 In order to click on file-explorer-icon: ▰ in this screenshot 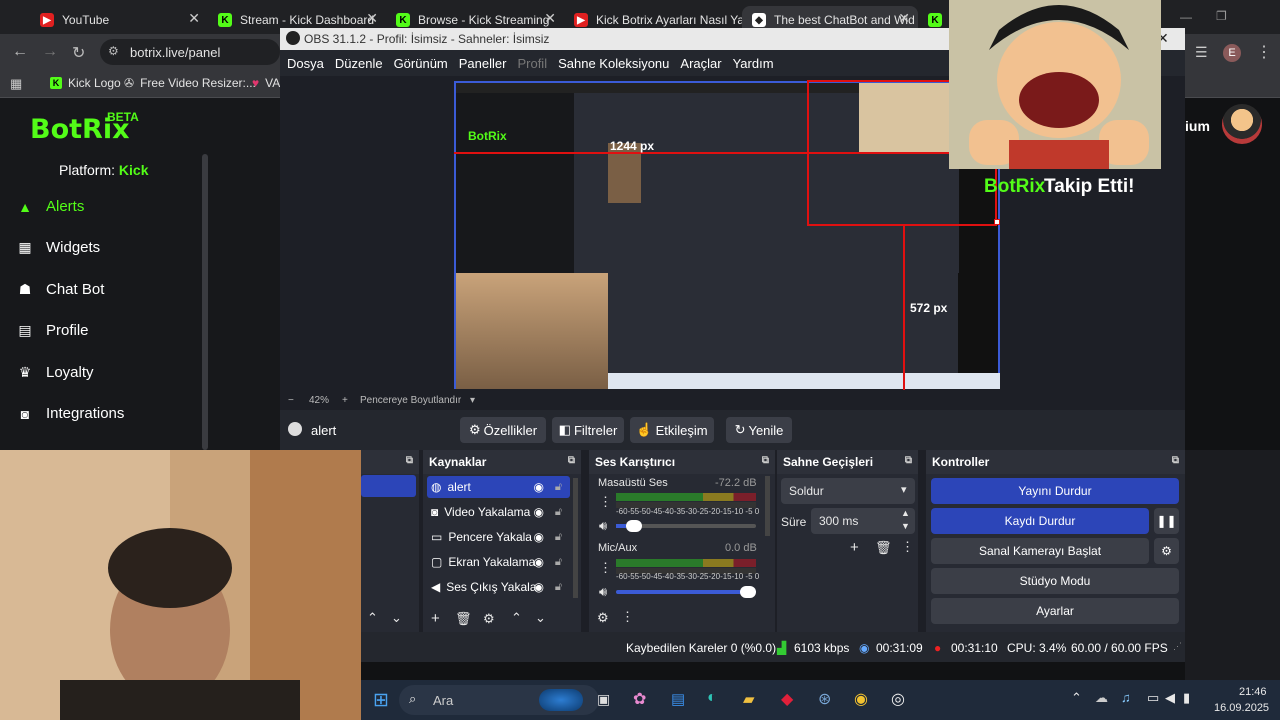, I will do `click(749, 699)`.